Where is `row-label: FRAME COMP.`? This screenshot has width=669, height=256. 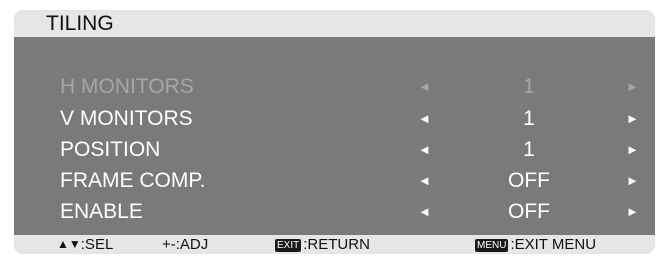
row-label: FRAME COMP. is located at coordinates (133, 180).